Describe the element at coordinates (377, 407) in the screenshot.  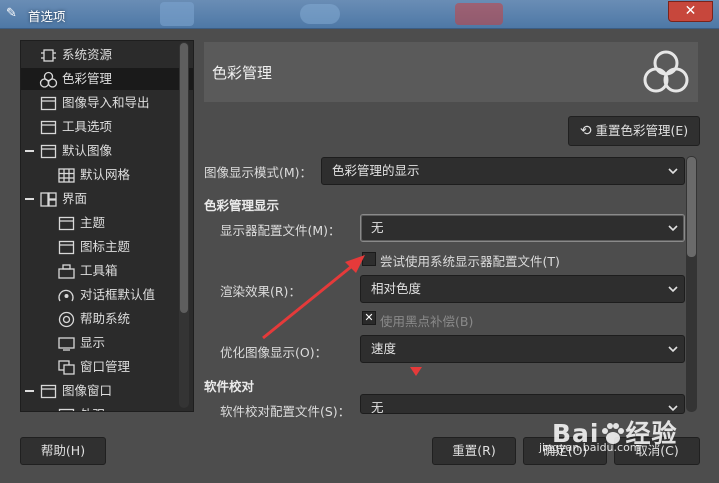
I see `softproof-profile-value: 无` at that location.